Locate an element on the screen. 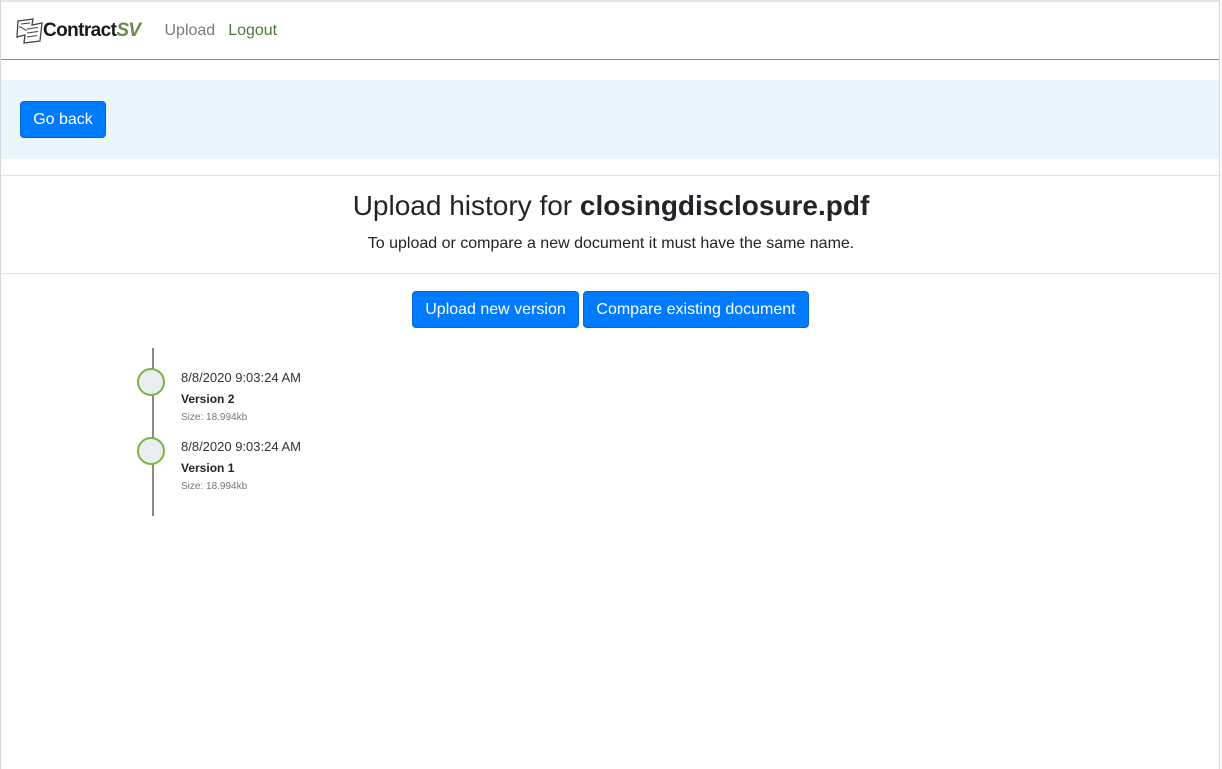  brand-name-main: Contract is located at coordinates (80, 30).